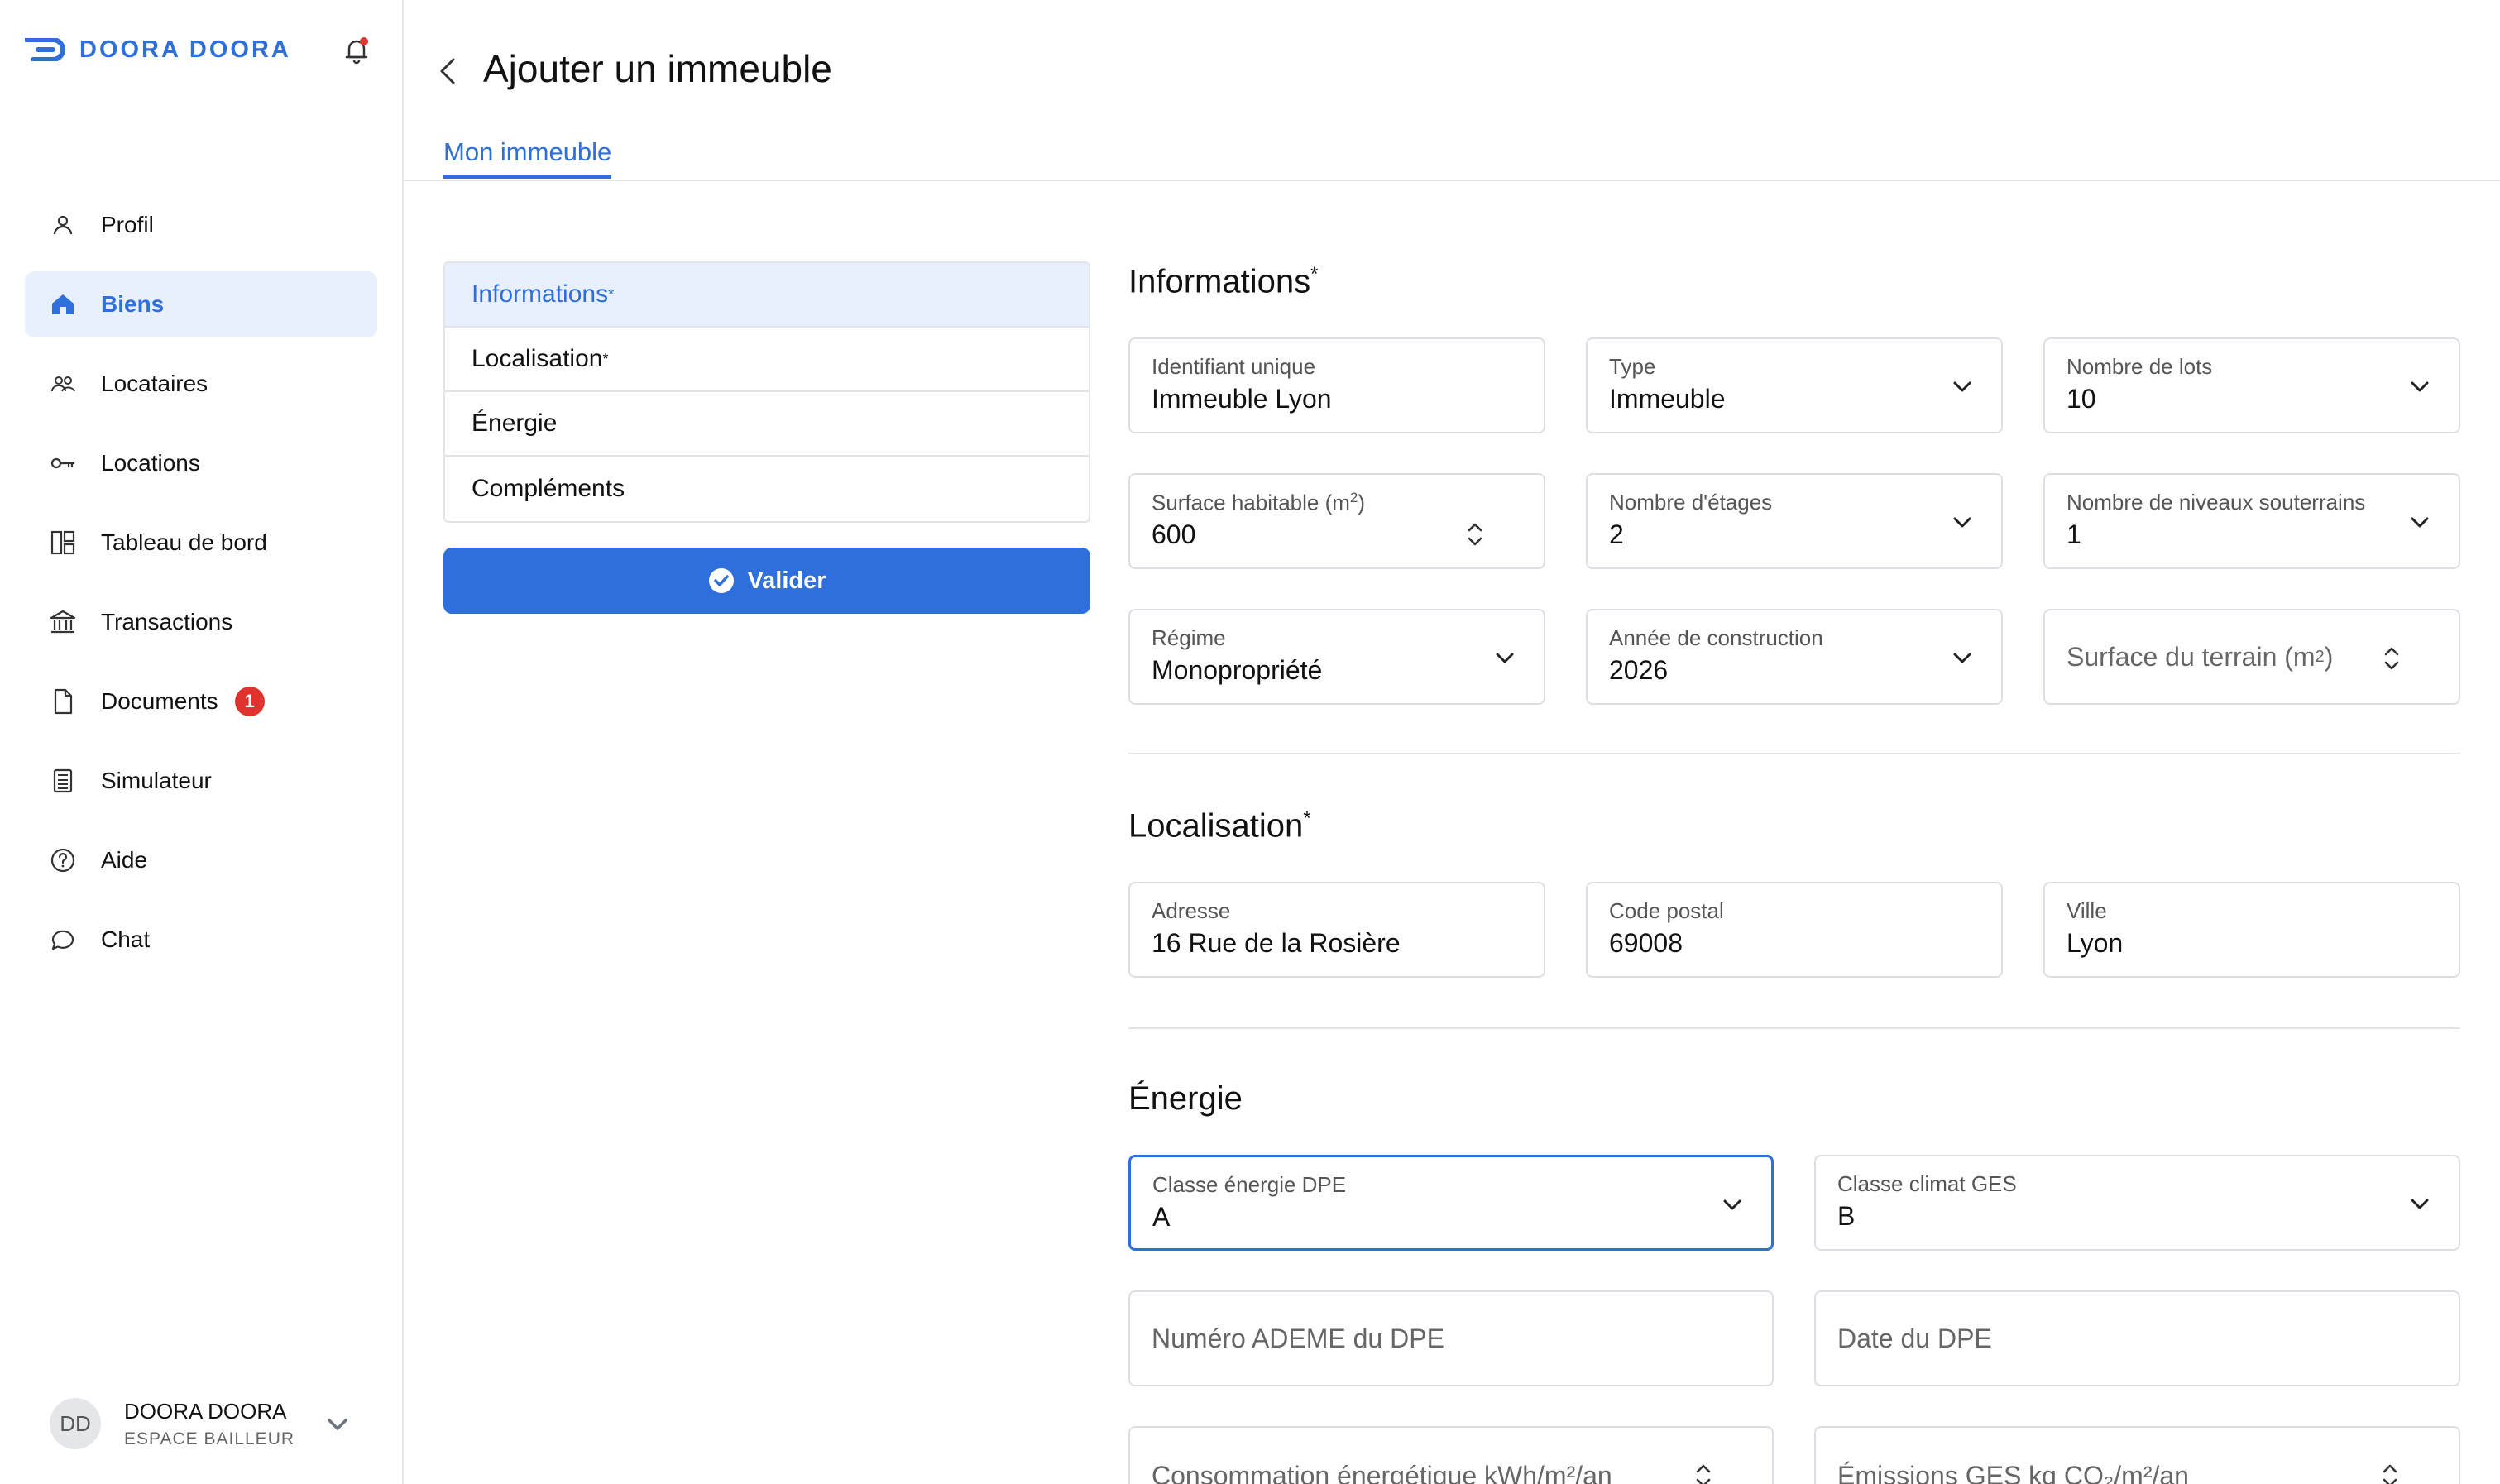  Describe the element at coordinates (63, 463) in the screenshot. I see `key-icon` at that location.